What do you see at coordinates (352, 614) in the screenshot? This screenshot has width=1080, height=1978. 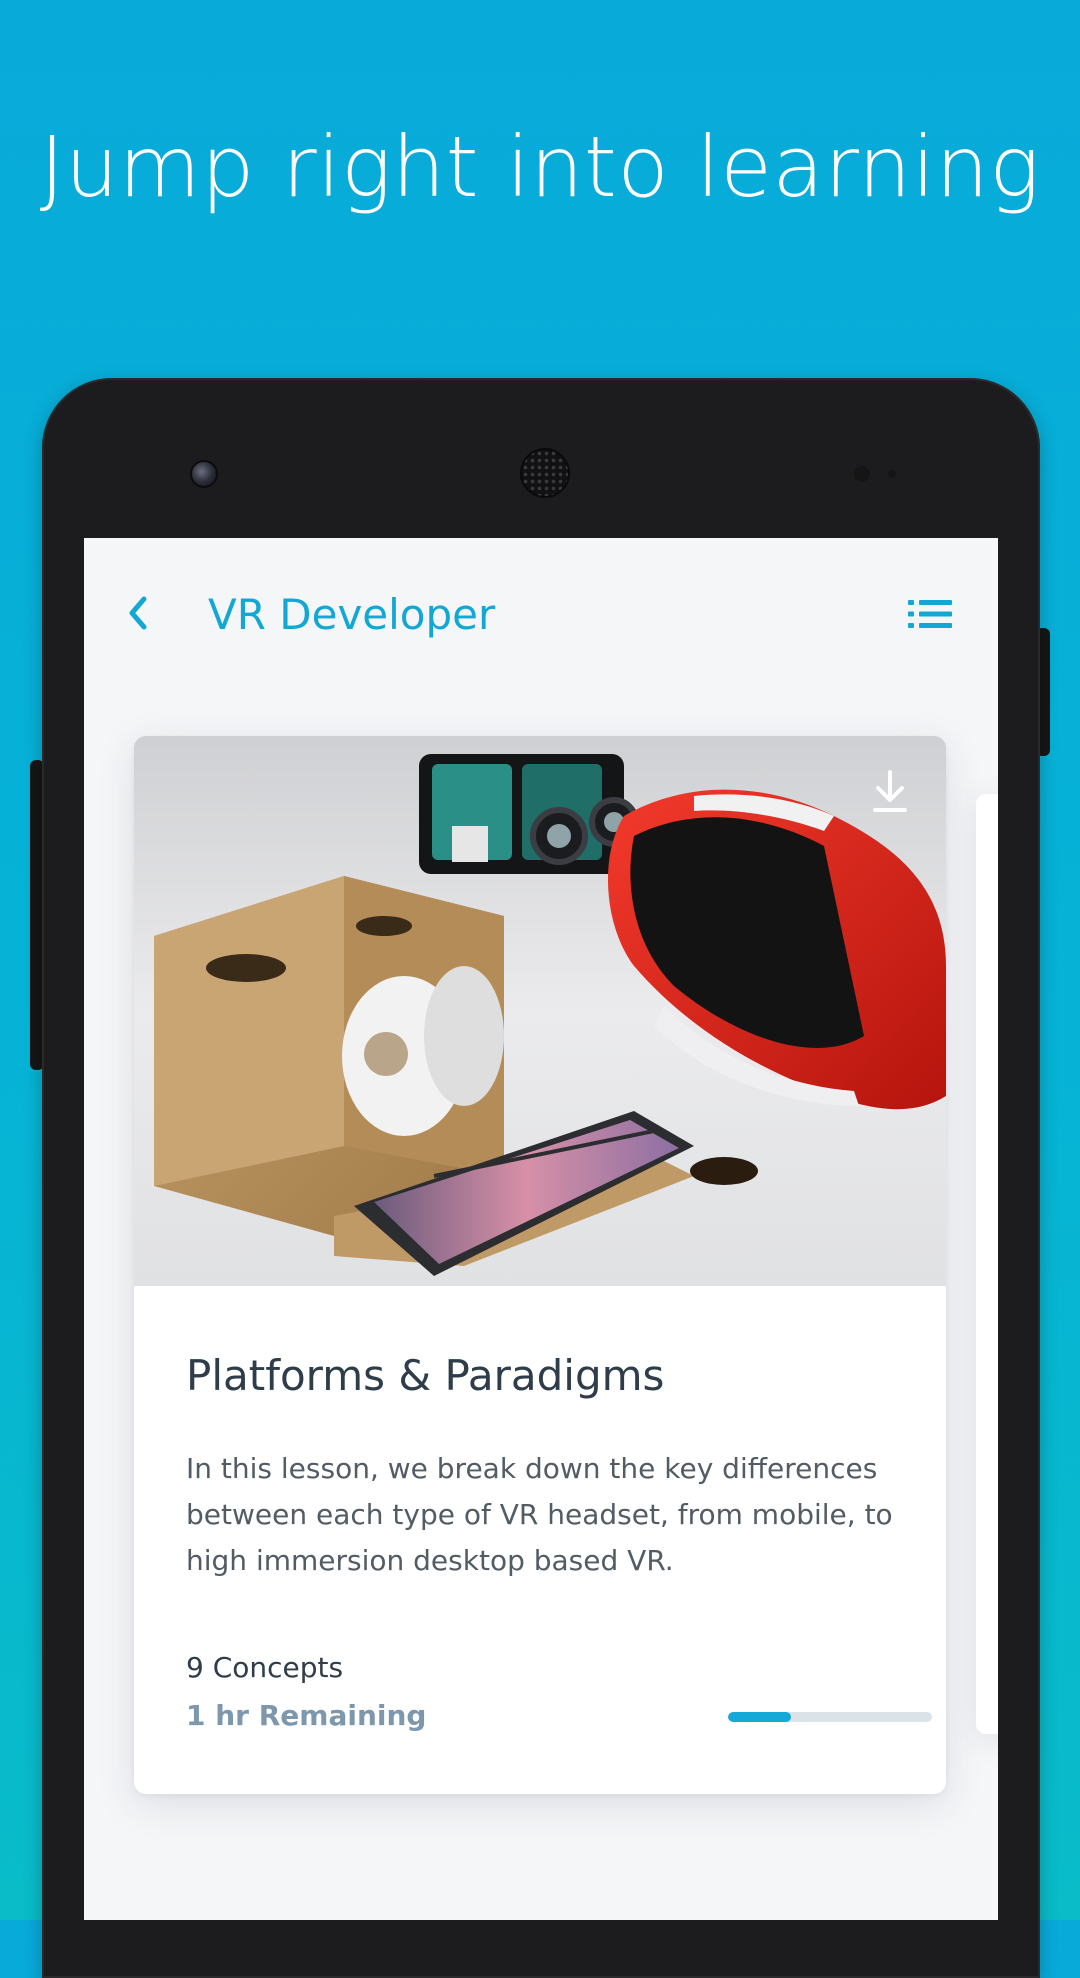 I see `page-title: VR Developer` at bounding box center [352, 614].